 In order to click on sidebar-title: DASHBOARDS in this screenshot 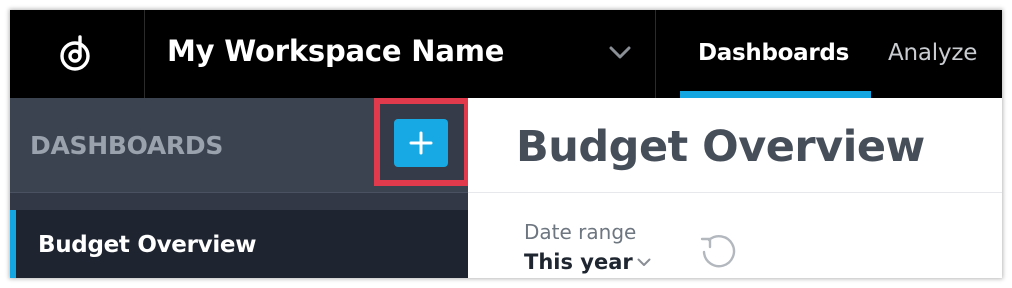, I will do `click(127, 145)`.